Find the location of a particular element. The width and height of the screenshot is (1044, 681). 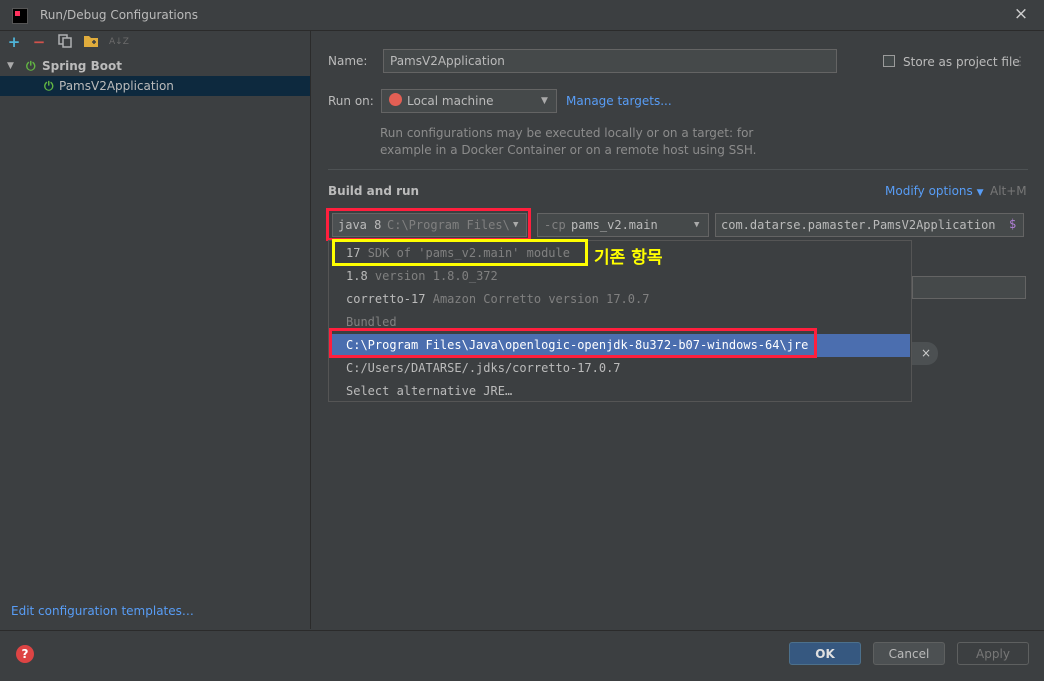

remove-icon: − is located at coordinates (39, 42).